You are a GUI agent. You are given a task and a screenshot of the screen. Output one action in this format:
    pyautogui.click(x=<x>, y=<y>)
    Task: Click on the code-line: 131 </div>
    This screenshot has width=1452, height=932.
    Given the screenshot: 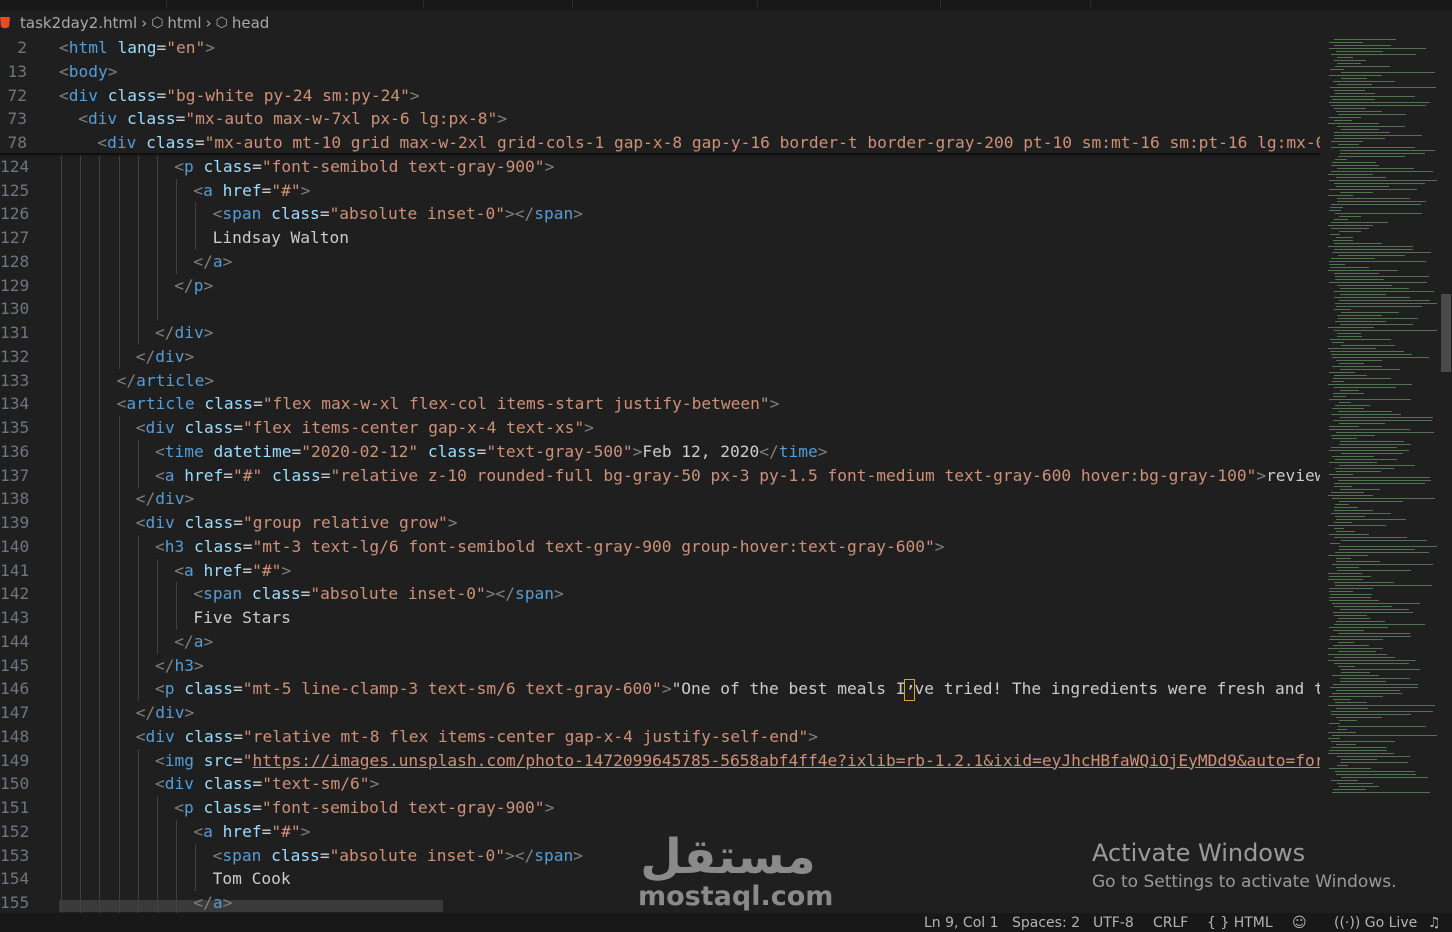 What is the action you would take?
    pyautogui.click(x=660, y=333)
    